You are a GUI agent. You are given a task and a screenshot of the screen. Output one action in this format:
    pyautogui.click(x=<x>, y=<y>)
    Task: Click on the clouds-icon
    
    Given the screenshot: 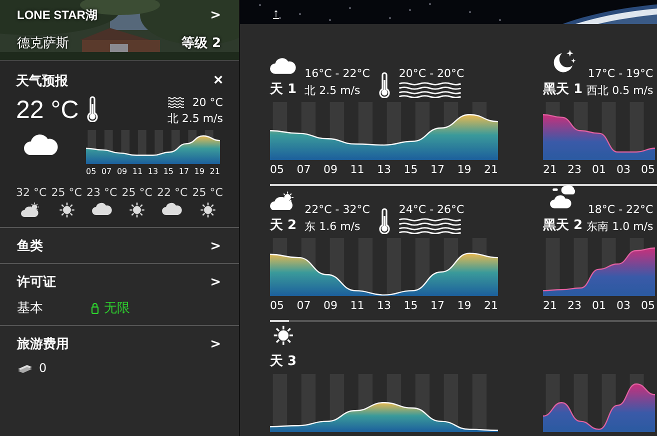 What is the action you would take?
    pyautogui.click(x=563, y=197)
    